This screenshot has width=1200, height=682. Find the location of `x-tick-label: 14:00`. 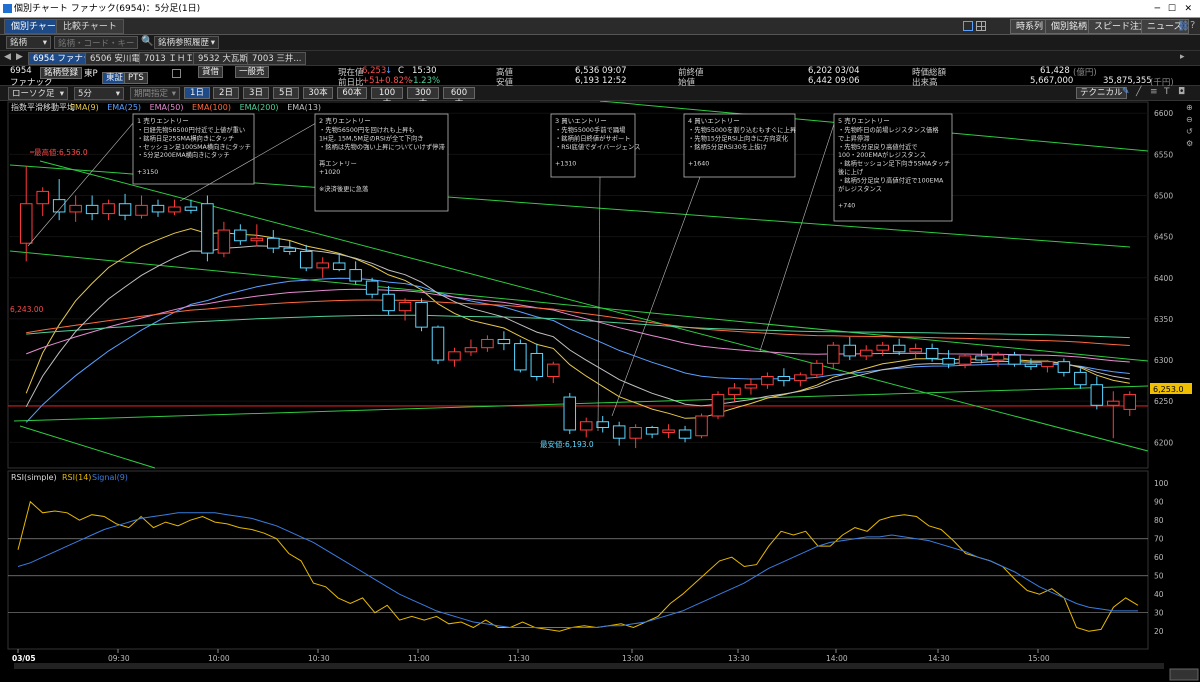

x-tick-label: 14:00 is located at coordinates (837, 658).